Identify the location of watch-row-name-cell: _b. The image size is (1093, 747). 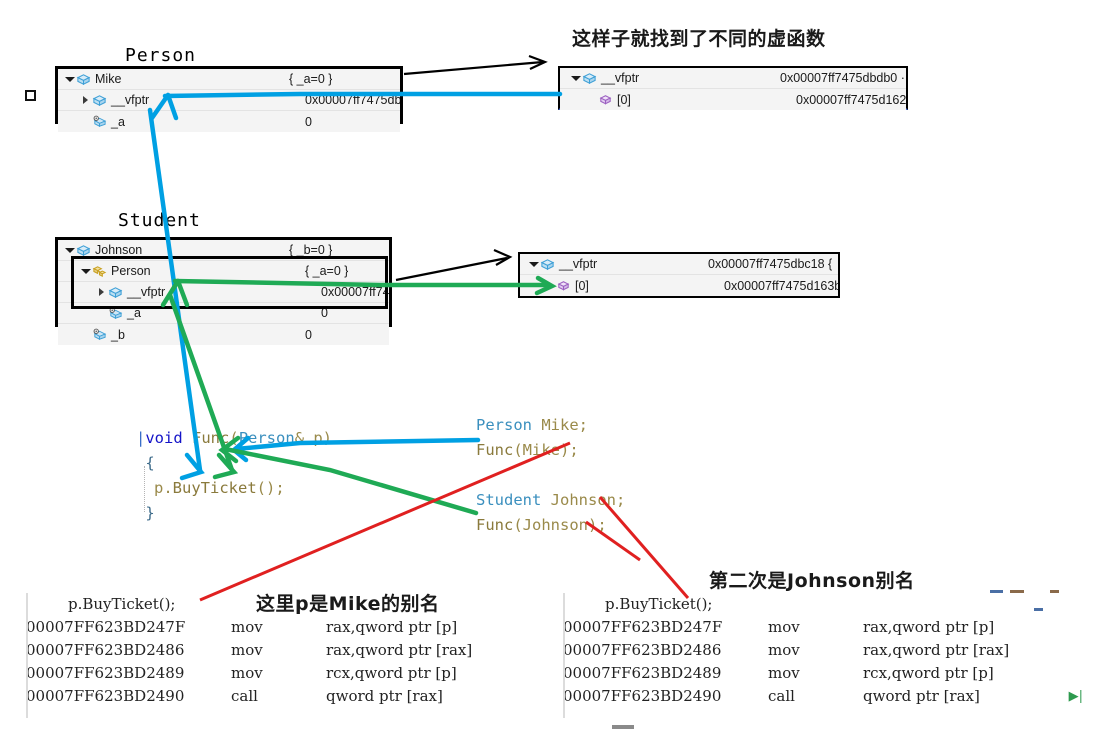
(181, 334).